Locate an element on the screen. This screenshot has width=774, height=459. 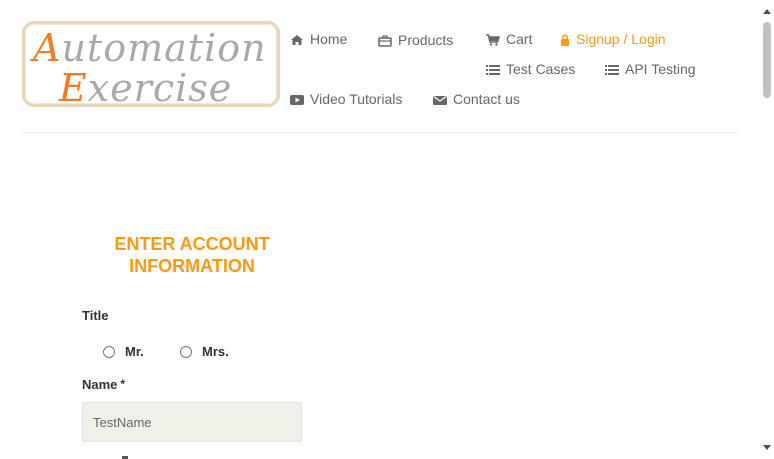
nav-home-label: Home is located at coordinates (329, 39).